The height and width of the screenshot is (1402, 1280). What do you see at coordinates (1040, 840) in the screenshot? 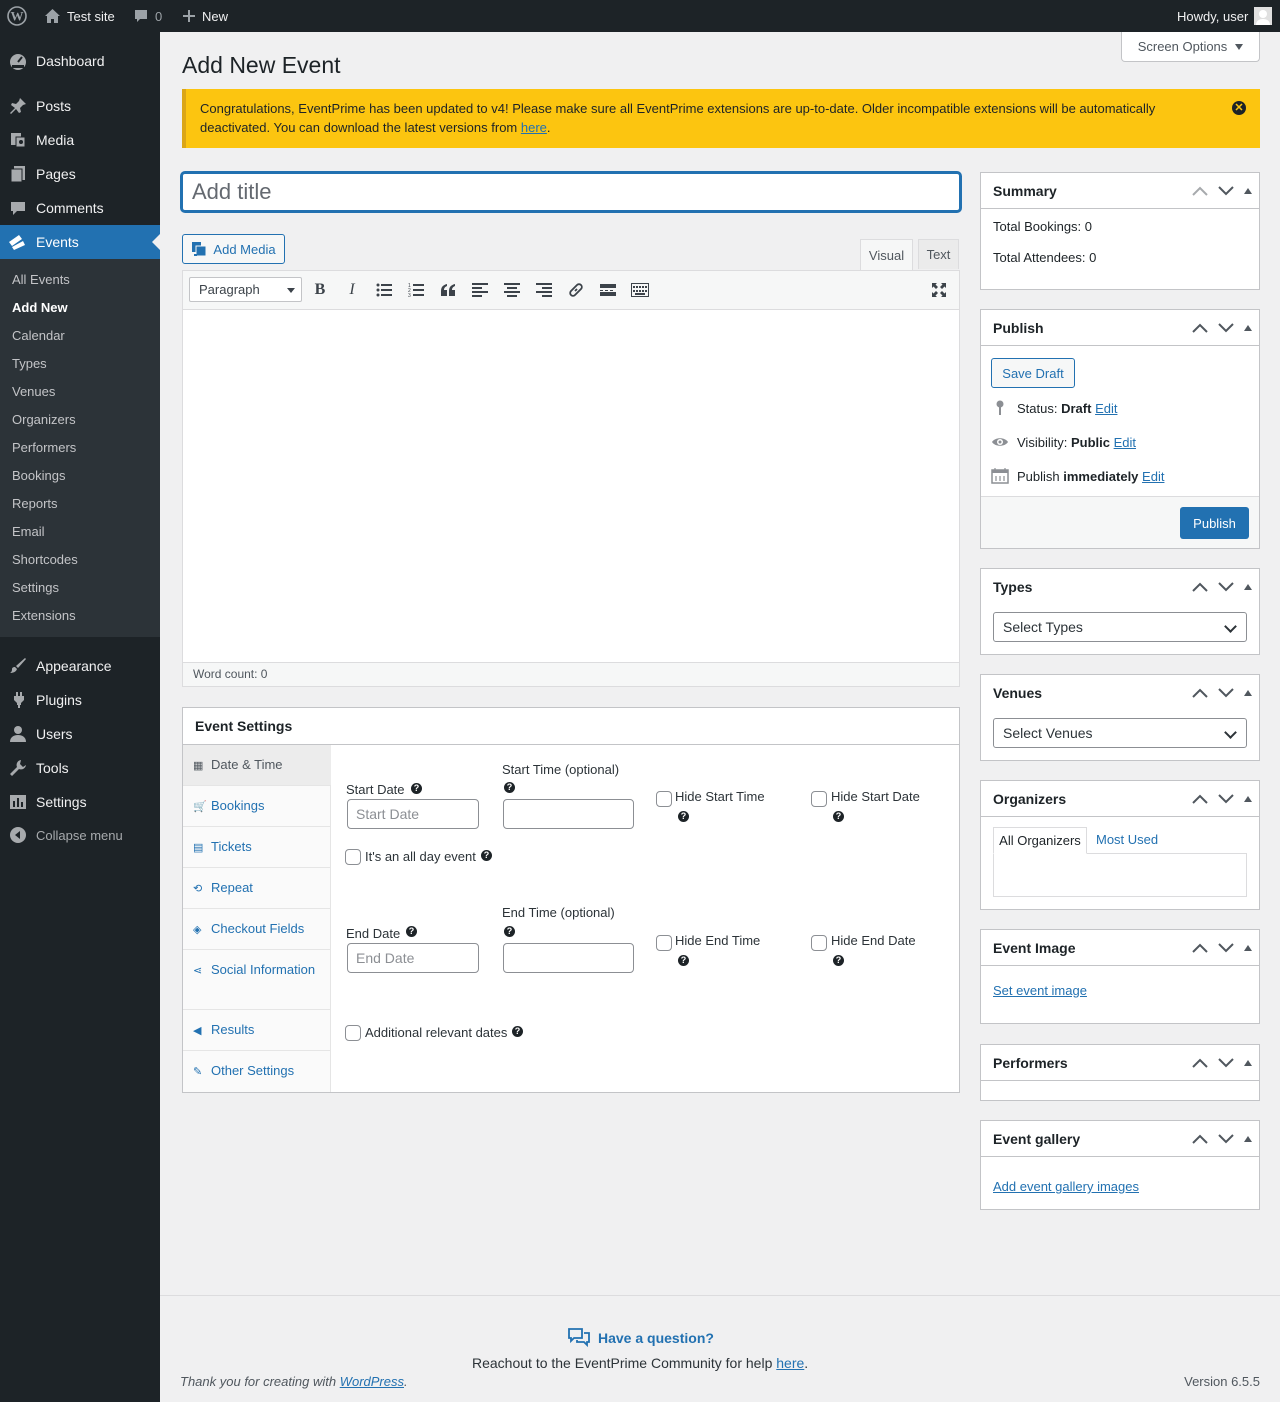
I see `tab-all-organizers: All Organizers` at bounding box center [1040, 840].